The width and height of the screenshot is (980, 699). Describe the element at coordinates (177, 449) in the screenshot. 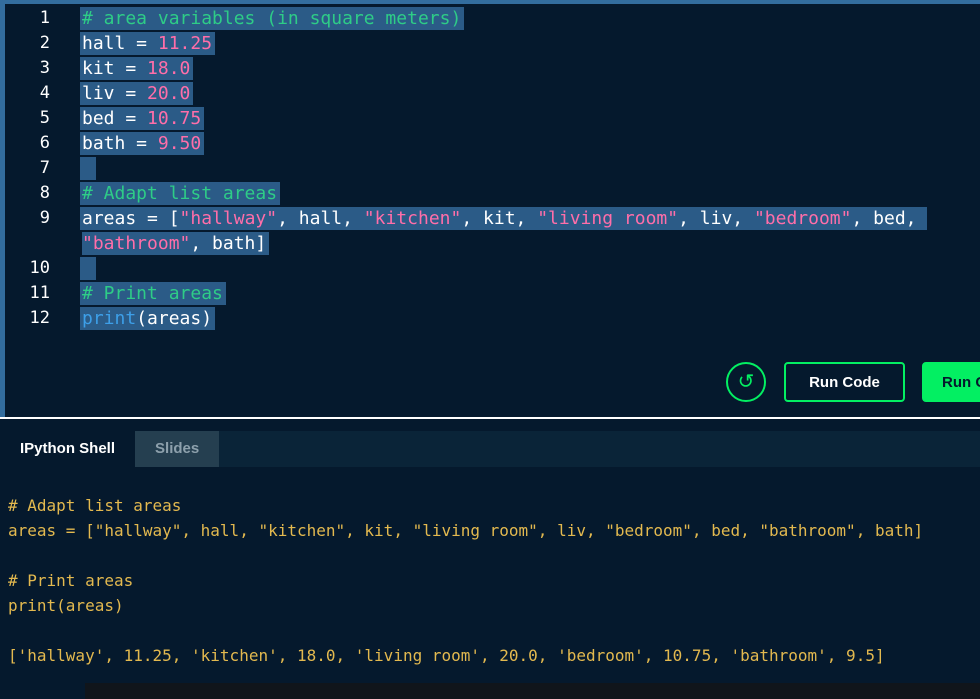

I see `tab-slides: Slides` at that location.